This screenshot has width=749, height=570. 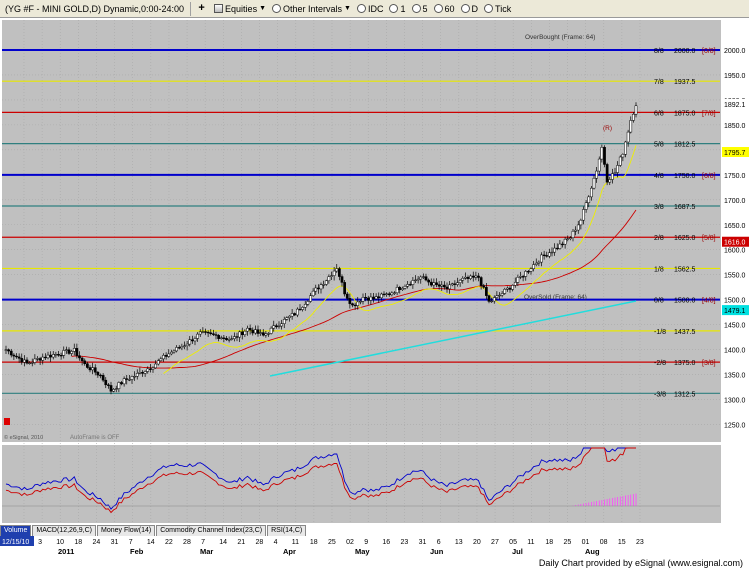 What do you see at coordinates (659, 269) in the screenshot?
I see `murrey-fraction-label: 1/8` at bounding box center [659, 269].